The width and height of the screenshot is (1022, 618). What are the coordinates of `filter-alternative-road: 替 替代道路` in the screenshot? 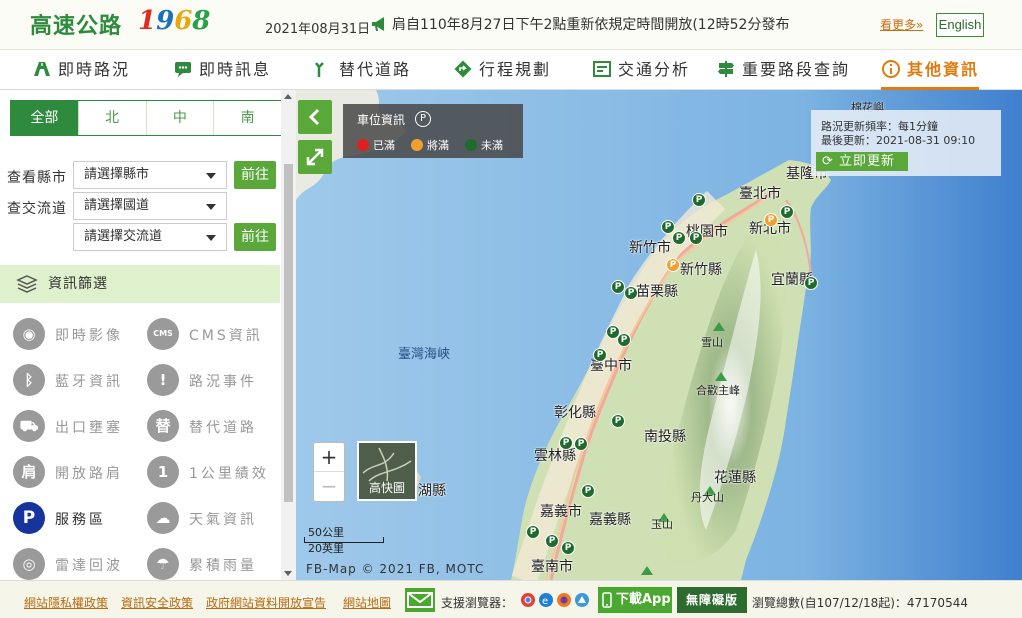 It's located at (217, 427).